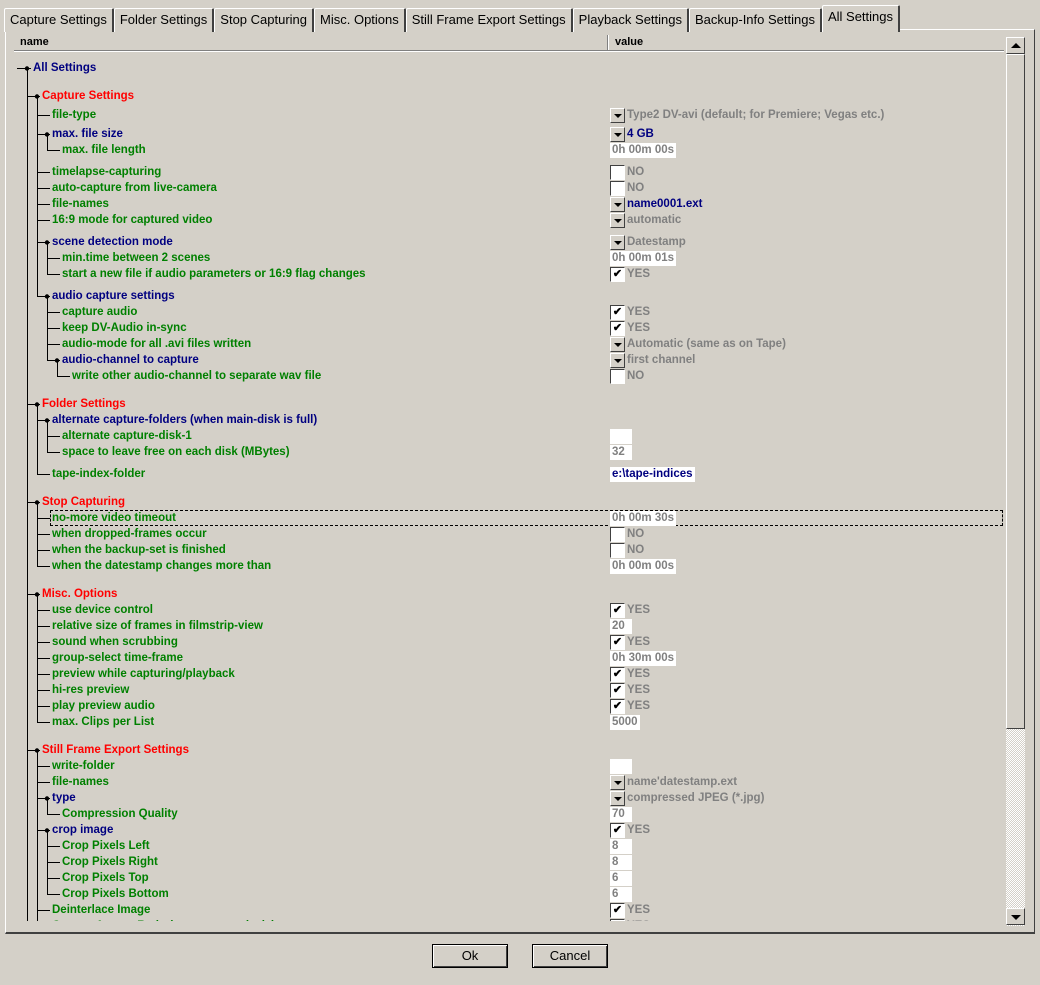  Describe the element at coordinates (502, 674) in the screenshot. I see `tree-row: preview while capturing/playback ✔ YES` at that location.